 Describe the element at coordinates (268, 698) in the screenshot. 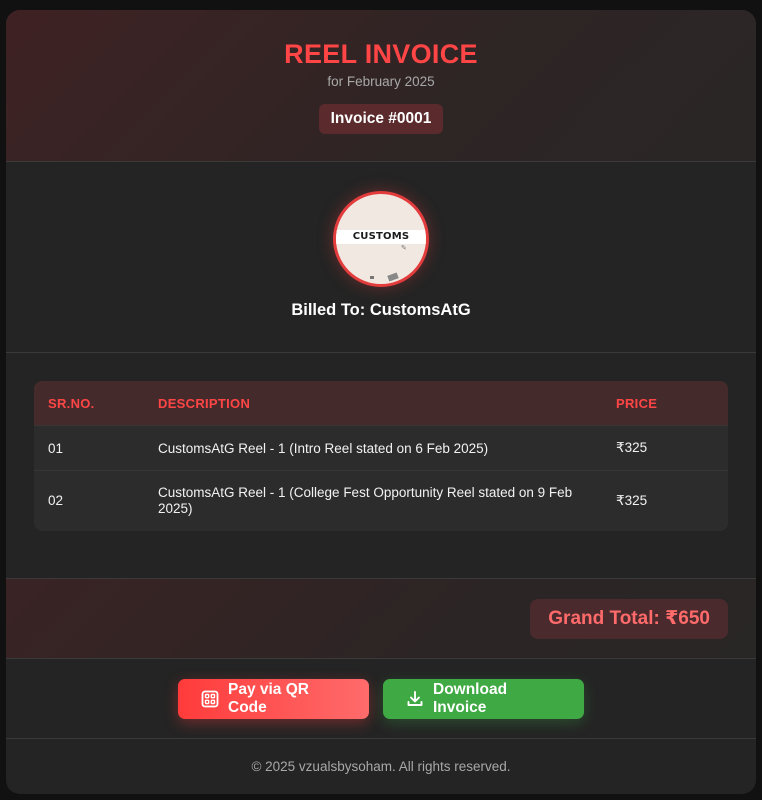

I see `pay-qr-label: Pay via QR Code` at that location.